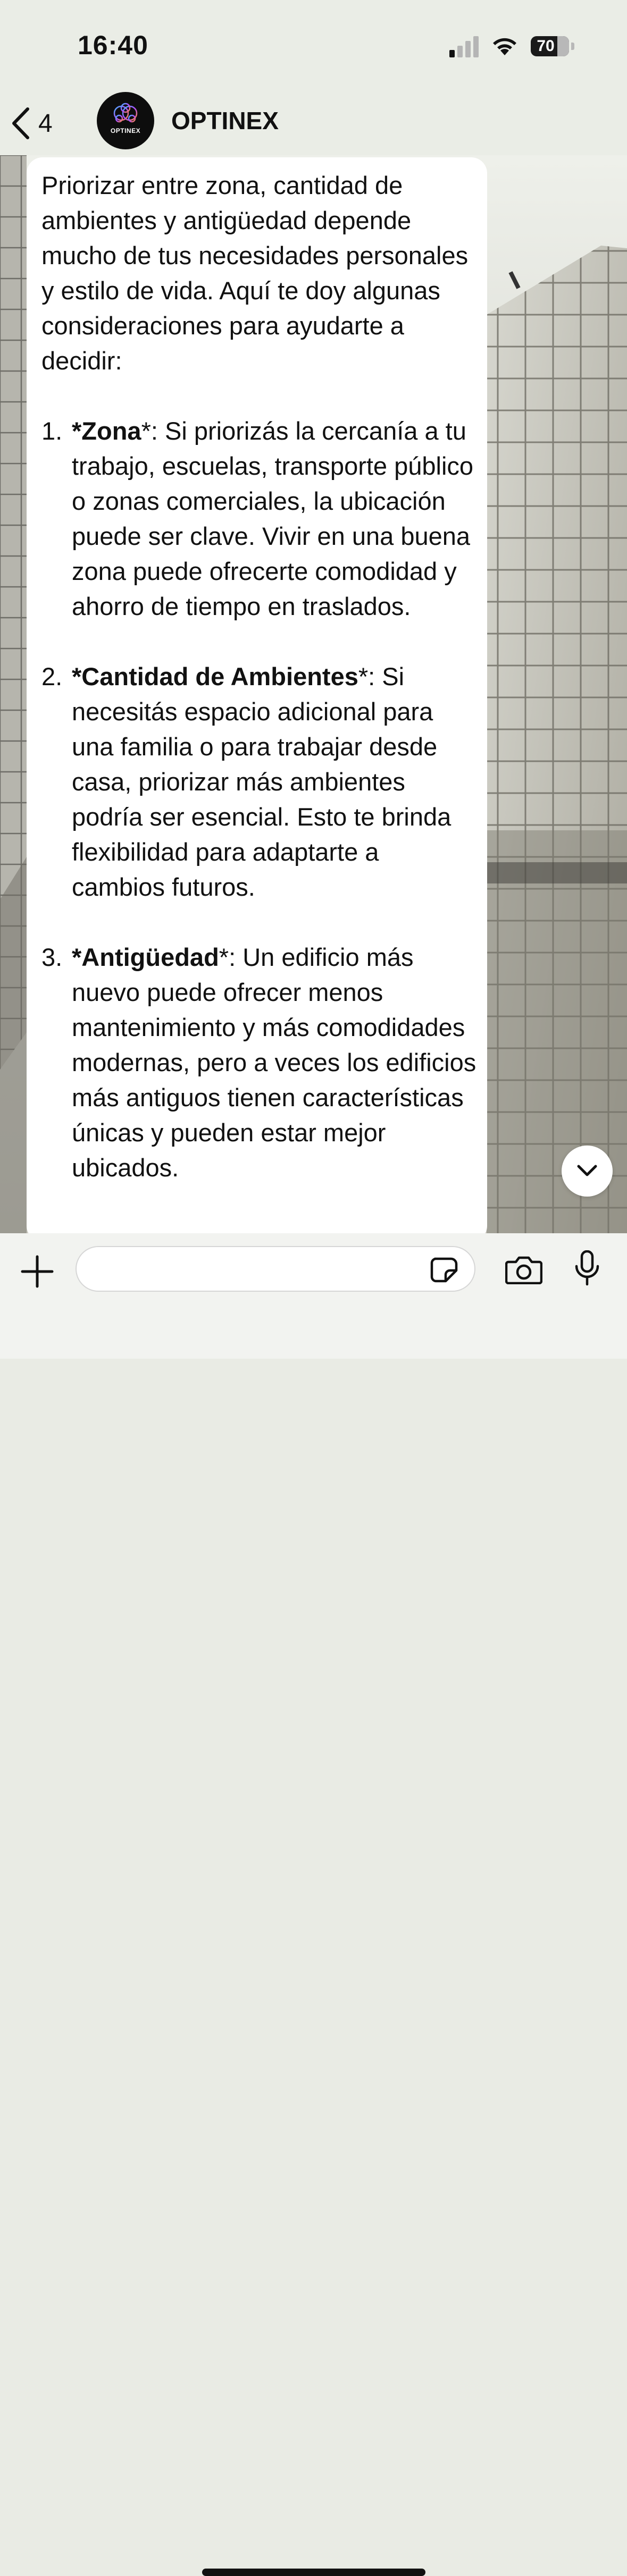 The height and width of the screenshot is (2576, 627). What do you see at coordinates (113, 45) in the screenshot?
I see `status-time: 16:40` at bounding box center [113, 45].